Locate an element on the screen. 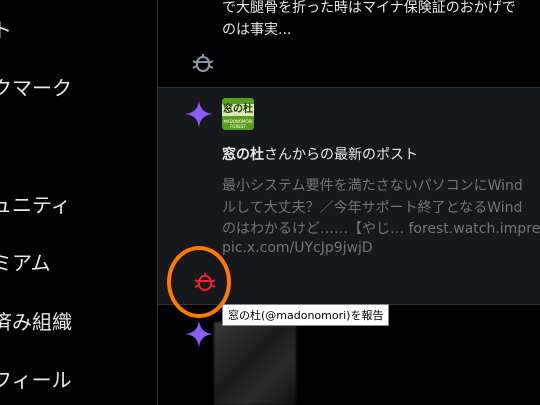 The width and height of the screenshot is (540, 405). sidebar-item-label: ュニティ is located at coordinates (35, 205).